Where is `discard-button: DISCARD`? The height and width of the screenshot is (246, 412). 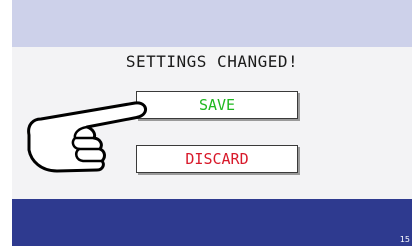
discard-button: DISCARD is located at coordinates (217, 159).